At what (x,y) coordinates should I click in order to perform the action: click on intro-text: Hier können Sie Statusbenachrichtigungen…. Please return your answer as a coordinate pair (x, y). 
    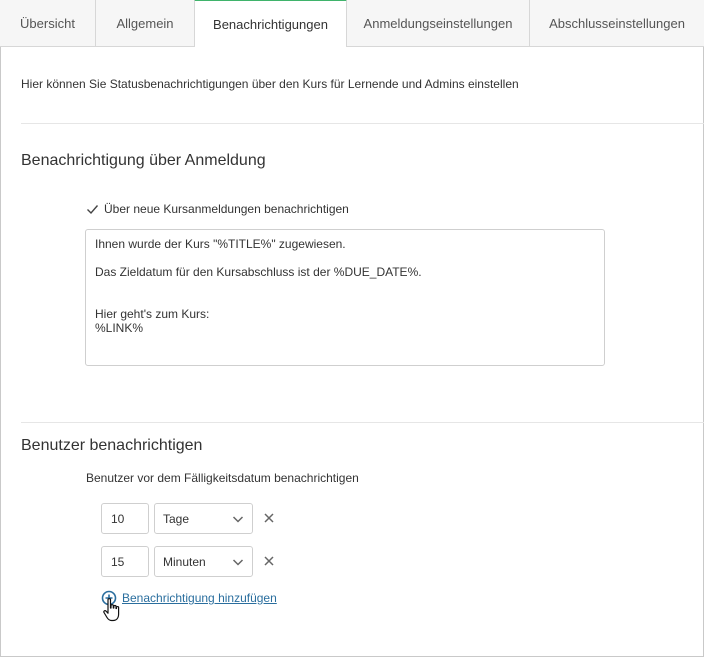
    Looking at the image, I should click on (270, 84).